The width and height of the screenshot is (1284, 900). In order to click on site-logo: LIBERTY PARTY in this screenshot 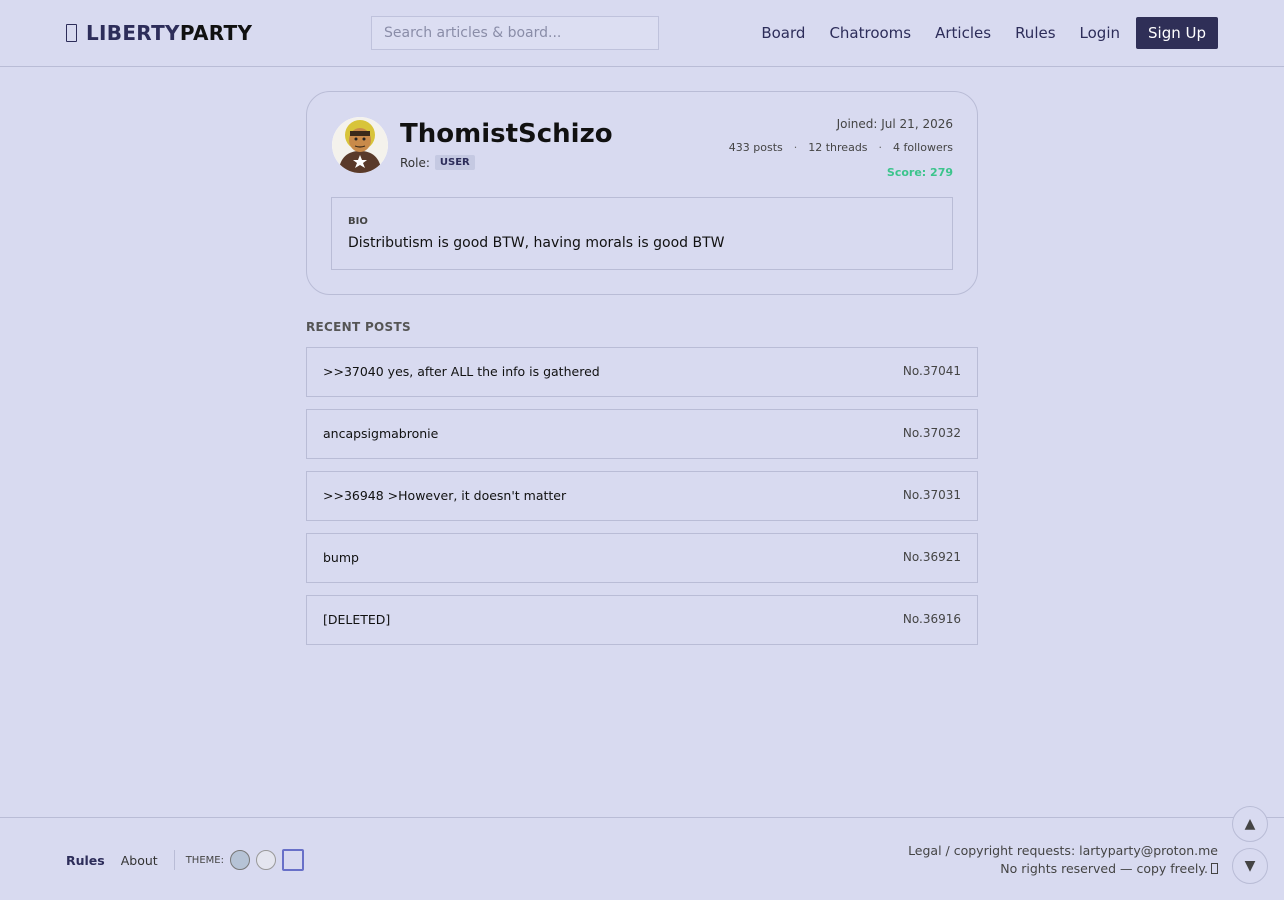, I will do `click(159, 33)`.